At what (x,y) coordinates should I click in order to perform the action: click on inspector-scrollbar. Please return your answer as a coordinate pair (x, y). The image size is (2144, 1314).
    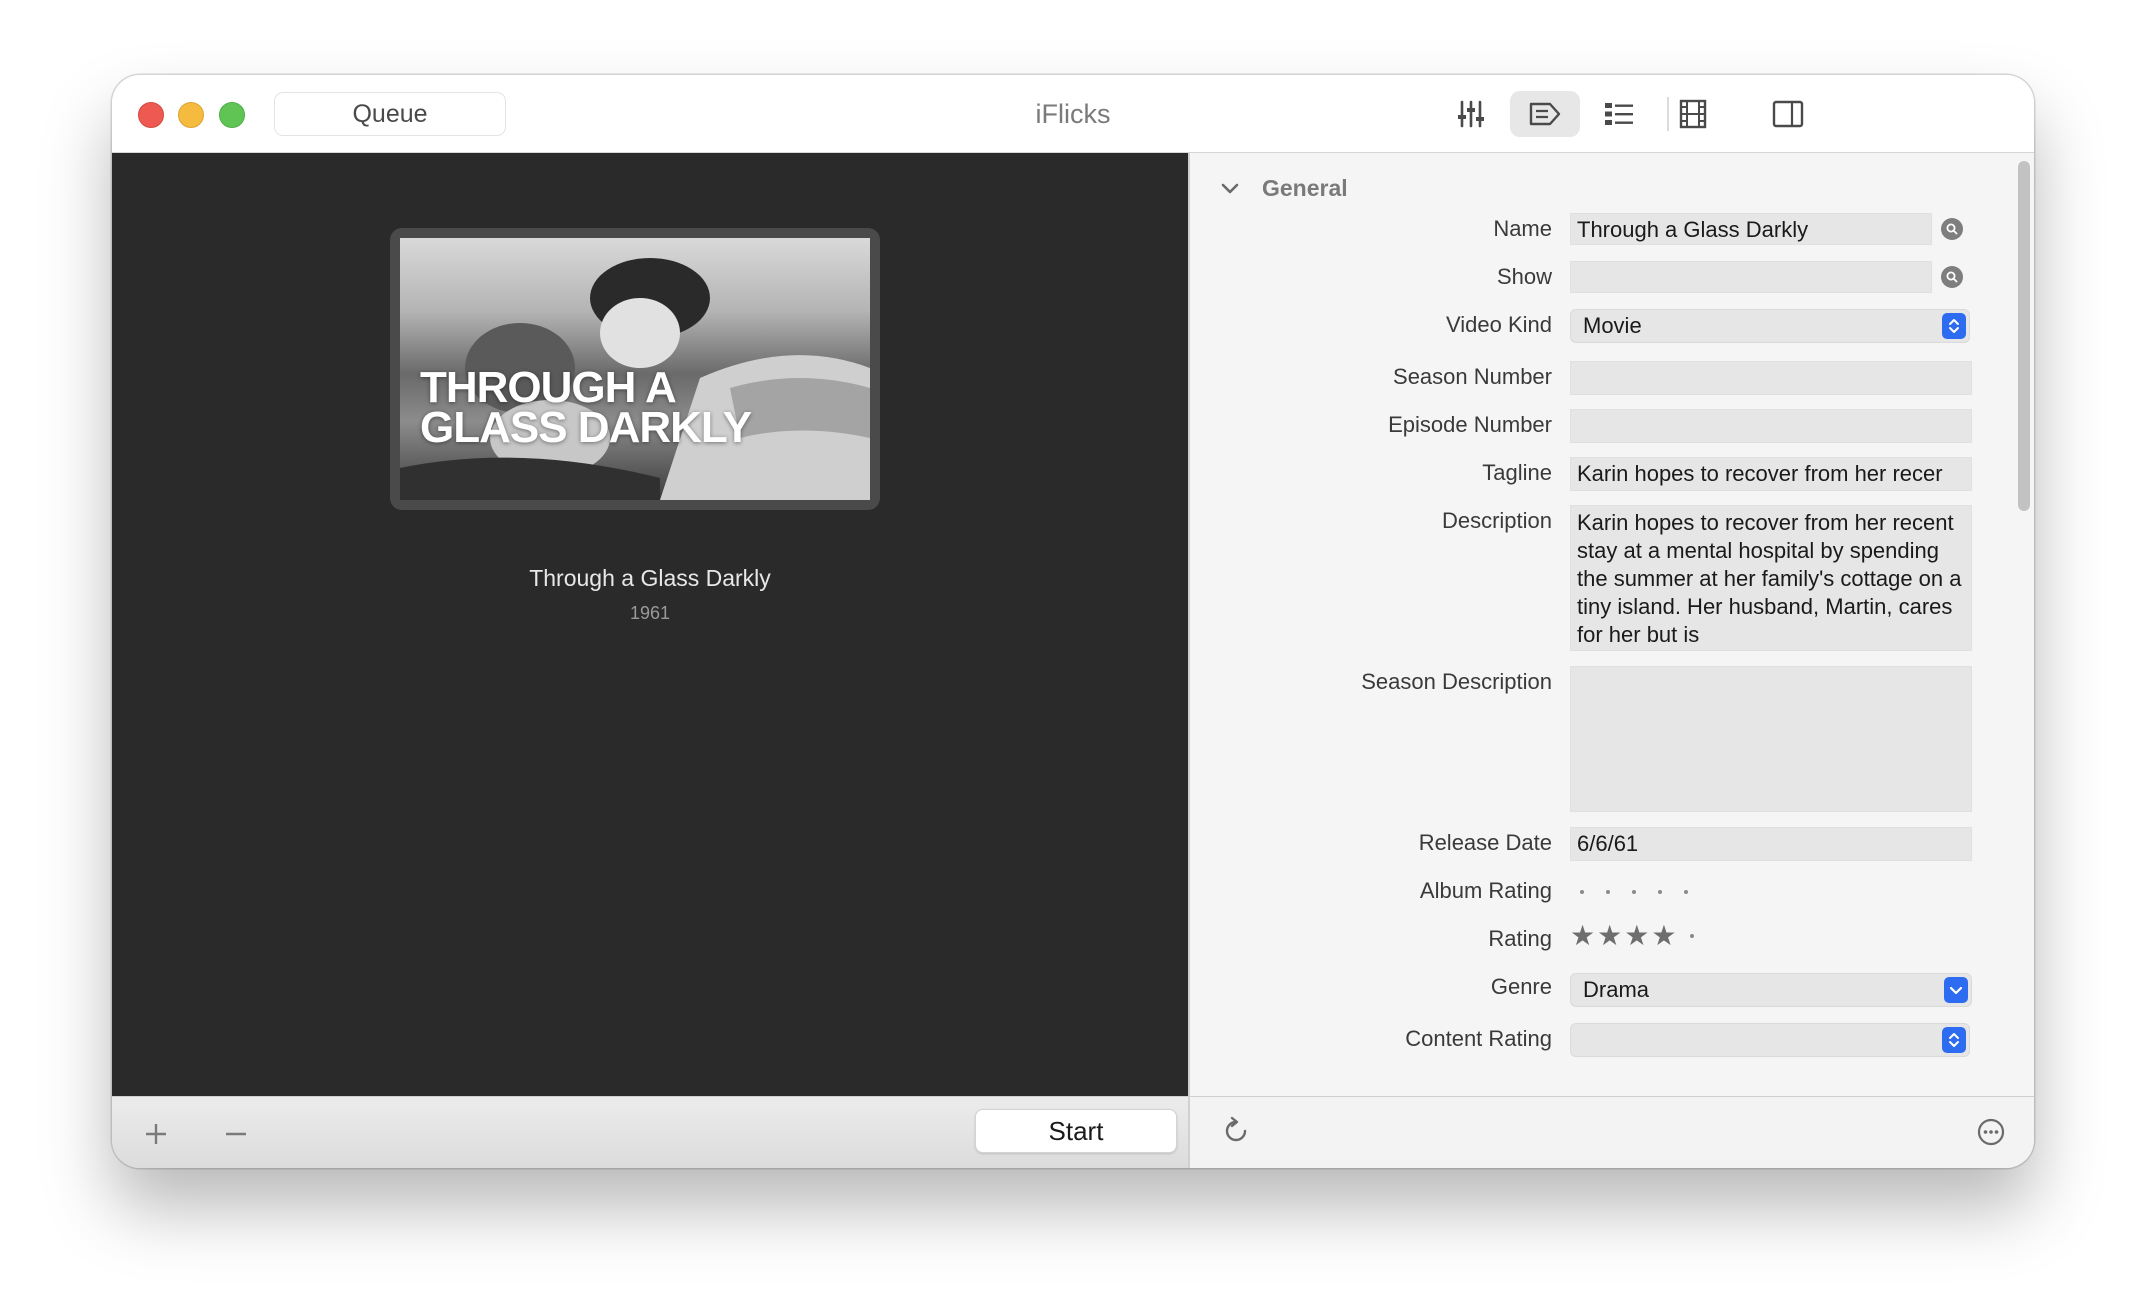
    Looking at the image, I should click on (2024, 336).